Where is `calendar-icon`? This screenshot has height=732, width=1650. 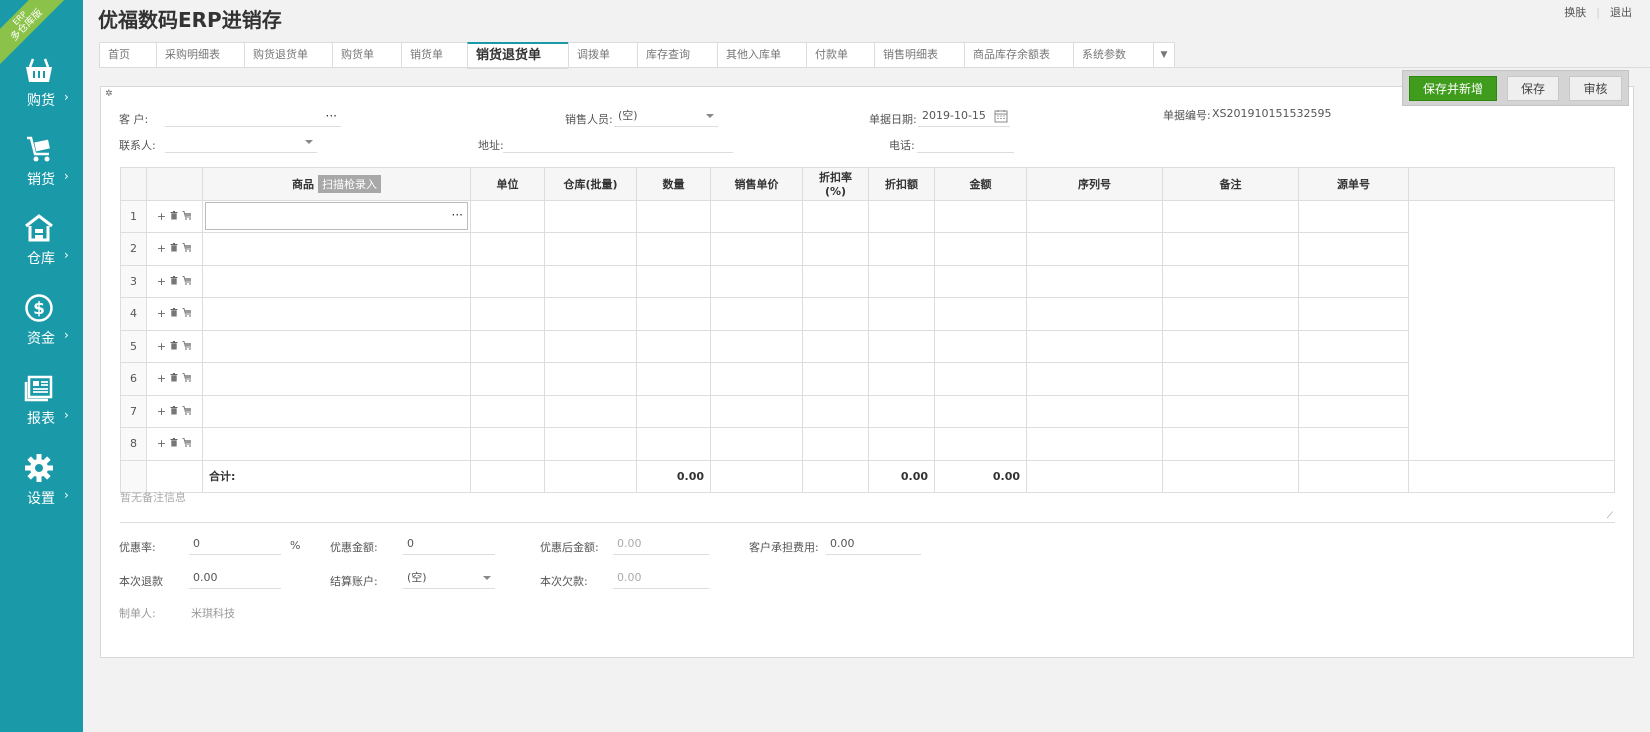
calendar-icon is located at coordinates (1001, 117).